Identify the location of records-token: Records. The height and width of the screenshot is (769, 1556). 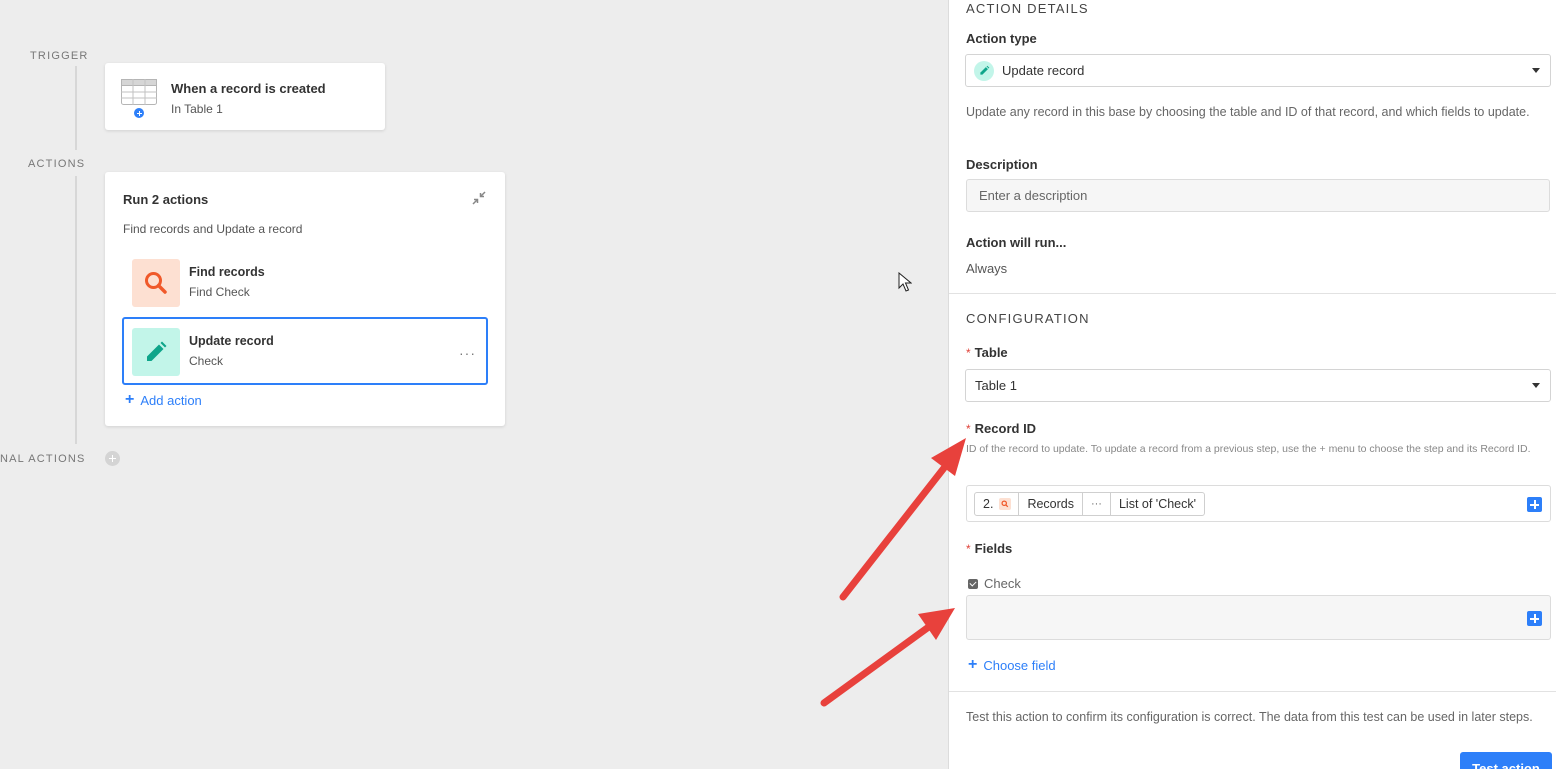
(1051, 504).